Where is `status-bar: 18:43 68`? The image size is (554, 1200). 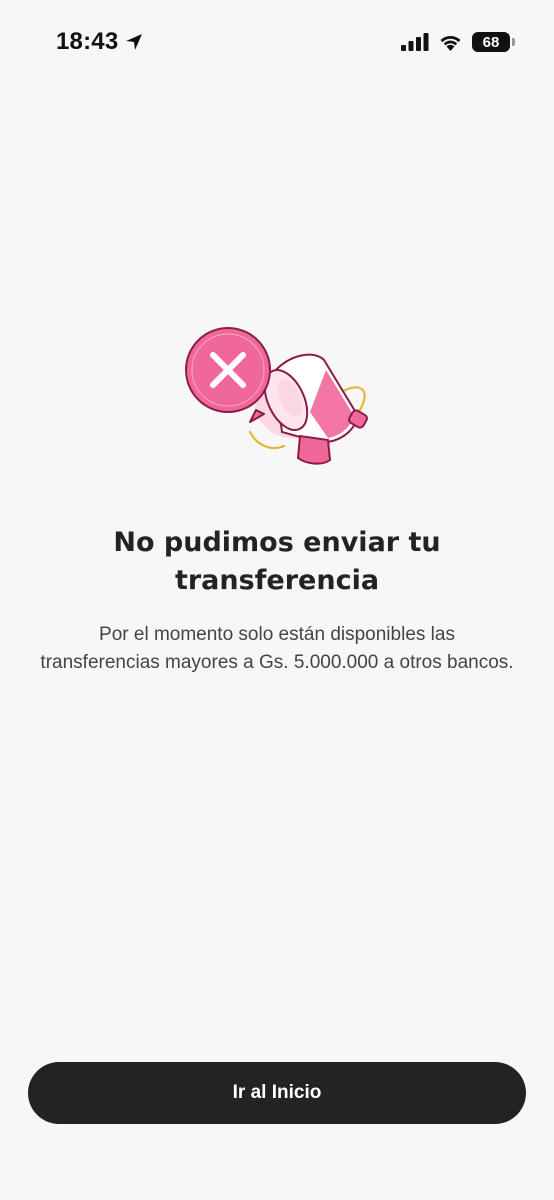 status-bar: 18:43 68 is located at coordinates (277, 42).